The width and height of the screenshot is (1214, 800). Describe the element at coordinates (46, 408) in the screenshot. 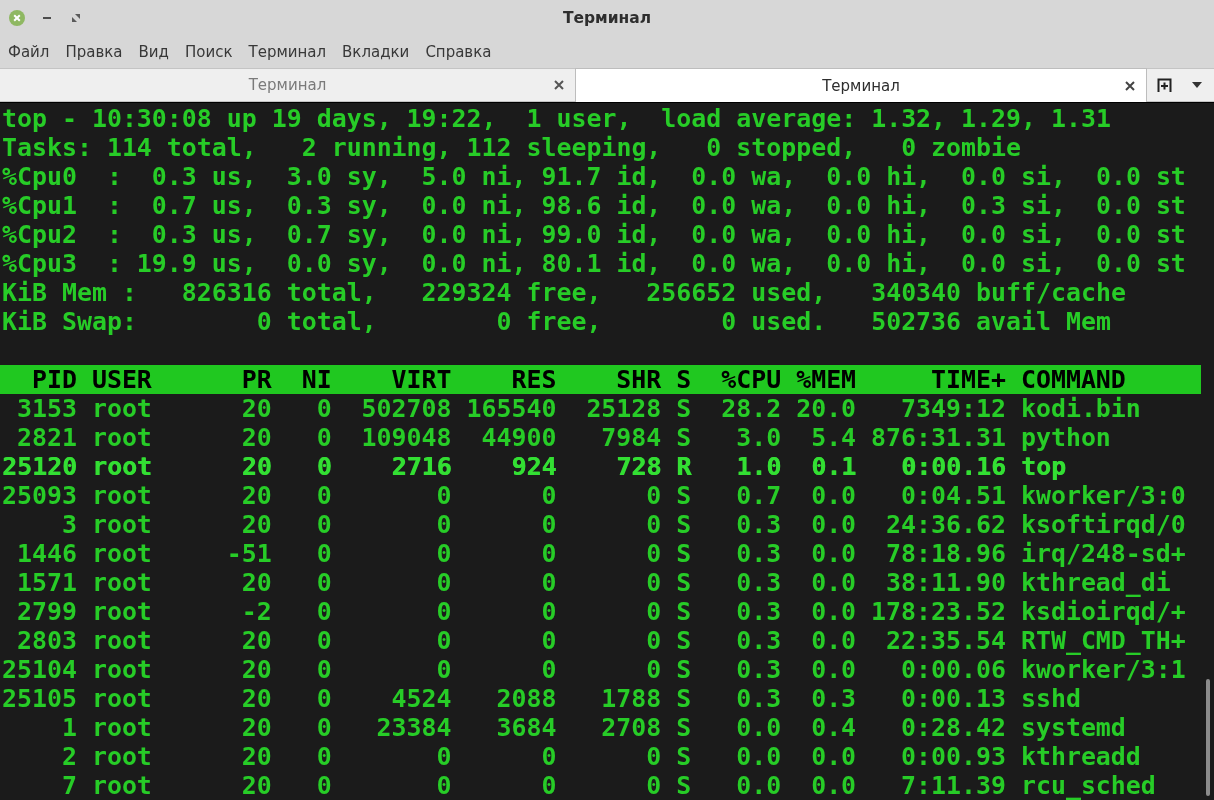

I see `table-cell: 3153` at that location.